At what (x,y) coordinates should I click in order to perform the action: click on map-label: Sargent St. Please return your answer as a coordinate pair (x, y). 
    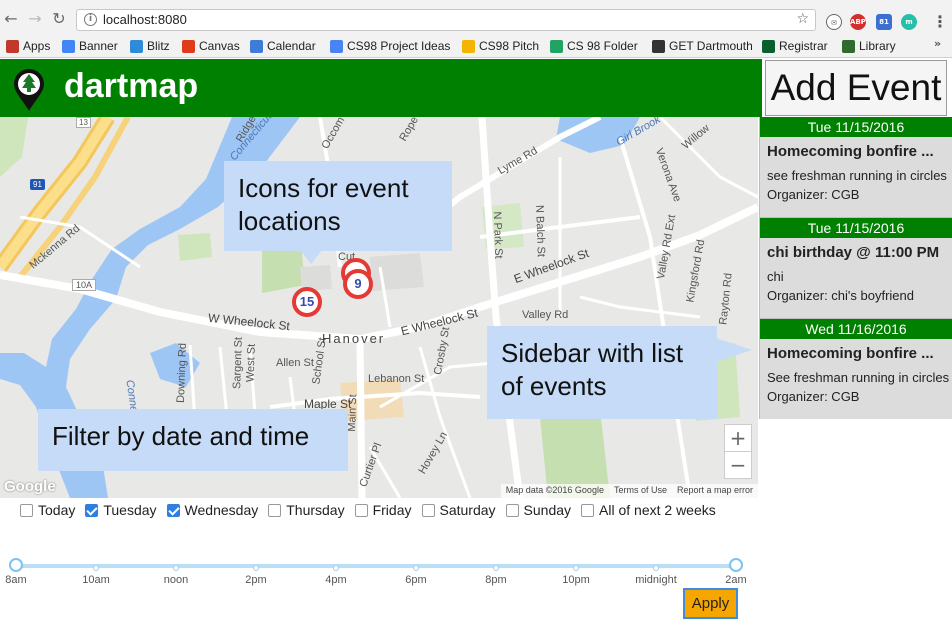
    Looking at the image, I should click on (238, 363).